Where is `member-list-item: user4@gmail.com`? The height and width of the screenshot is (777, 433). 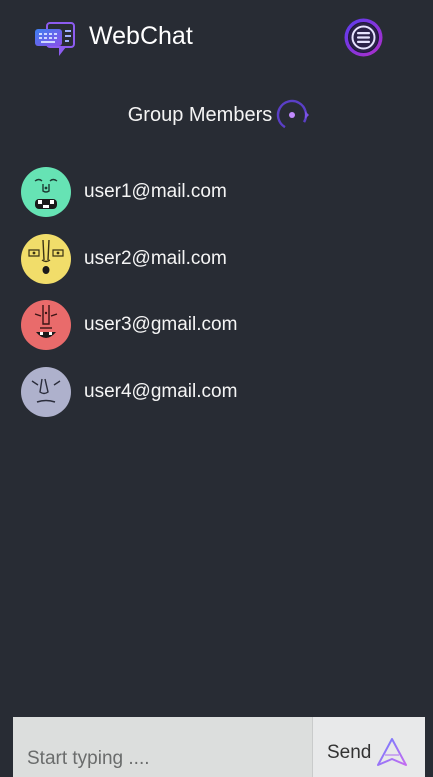 member-list-item: user4@gmail.com is located at coordinates (221, 391).